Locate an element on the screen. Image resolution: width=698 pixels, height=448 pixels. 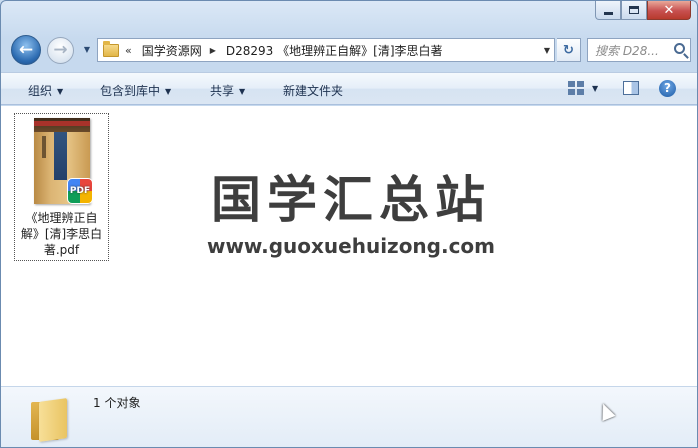
share-menu: 共享 ▼ is located at coordinates (227, 90).